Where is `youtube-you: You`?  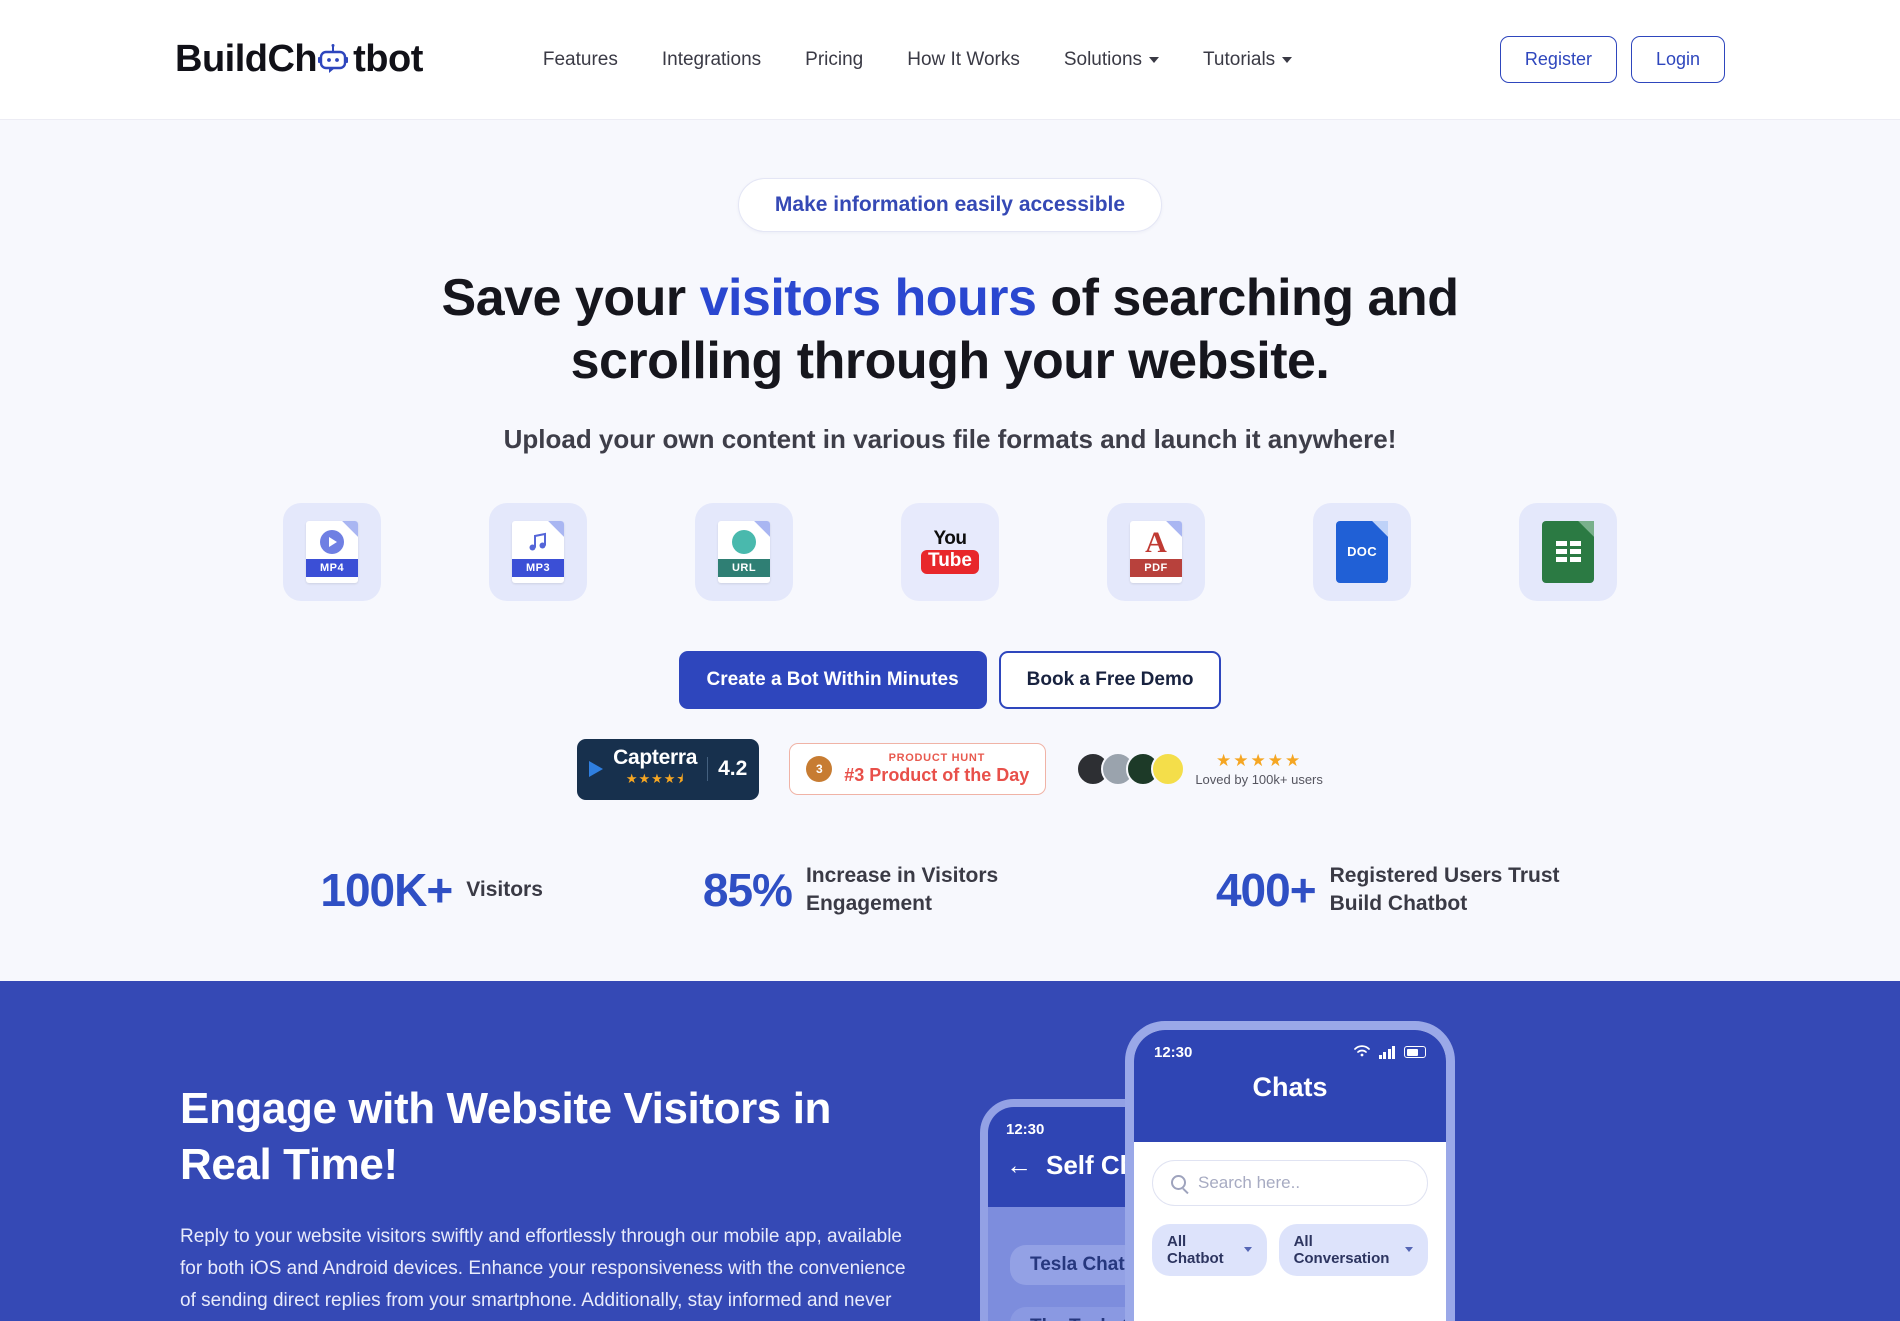 youtube-you: You is located at coordinates (950, 538).